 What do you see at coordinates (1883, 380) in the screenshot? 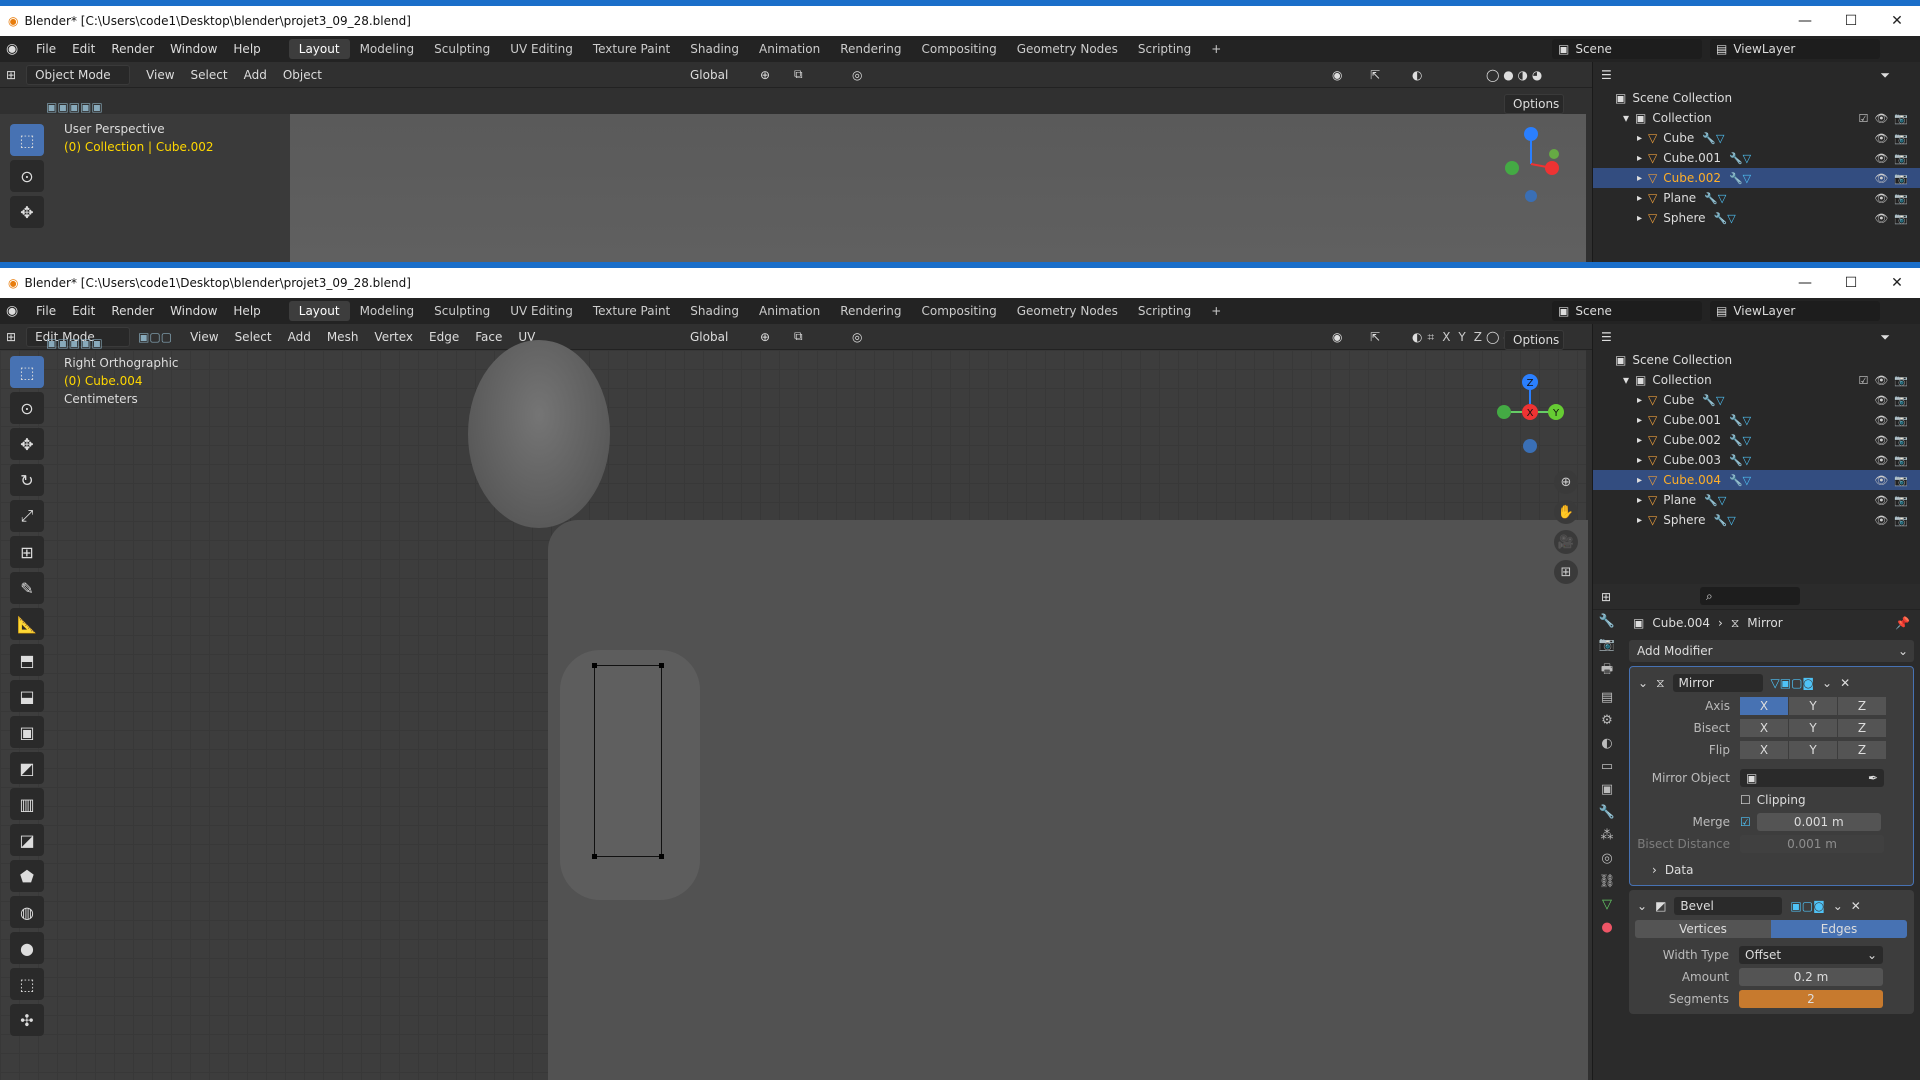
I see `collection-toggles: ☑ 👁 📷` at bounding box center [1883, 380].